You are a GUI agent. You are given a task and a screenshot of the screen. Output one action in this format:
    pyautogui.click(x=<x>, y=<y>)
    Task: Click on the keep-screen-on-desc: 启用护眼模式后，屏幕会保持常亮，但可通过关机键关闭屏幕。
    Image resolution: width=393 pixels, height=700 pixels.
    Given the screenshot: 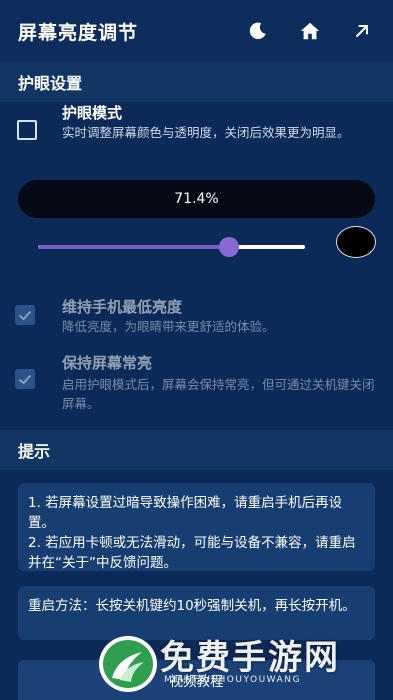 What is the action you would take?
    pyautogui.click(x=218, y=394)
    